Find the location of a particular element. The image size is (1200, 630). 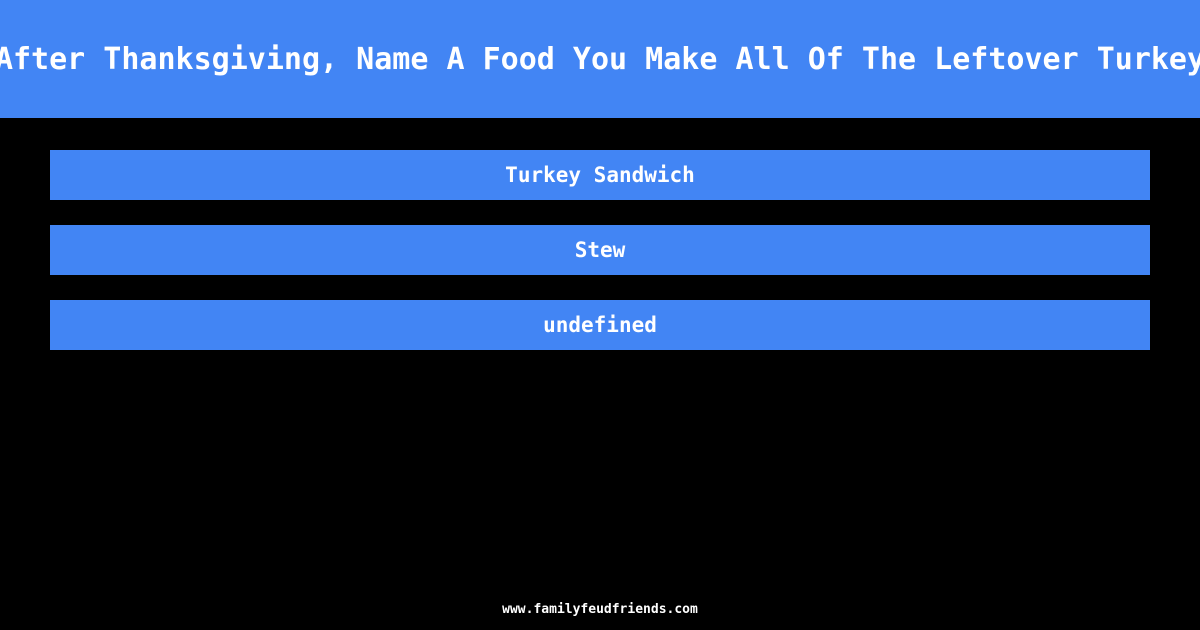

answer-row-2: Stew is located at coordinates (600, 250).